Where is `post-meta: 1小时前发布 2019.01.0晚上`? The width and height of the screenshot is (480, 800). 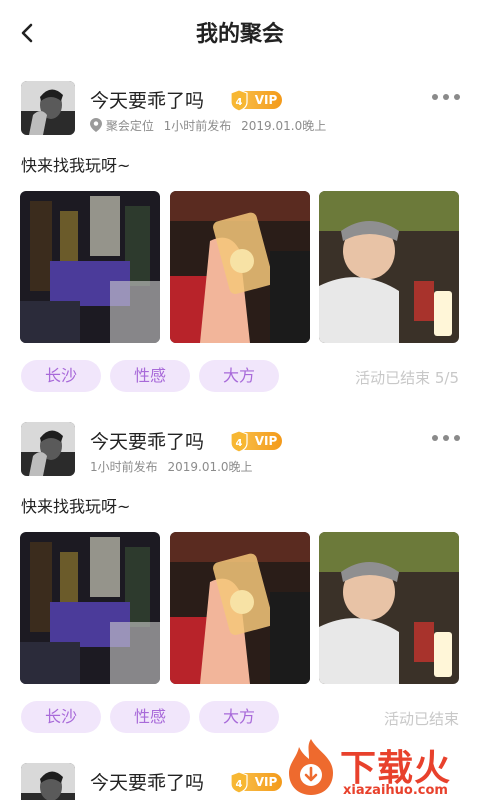
post-meta: 1小时前发布 2019.01.0晚上 is located at coordinates (174, 466).